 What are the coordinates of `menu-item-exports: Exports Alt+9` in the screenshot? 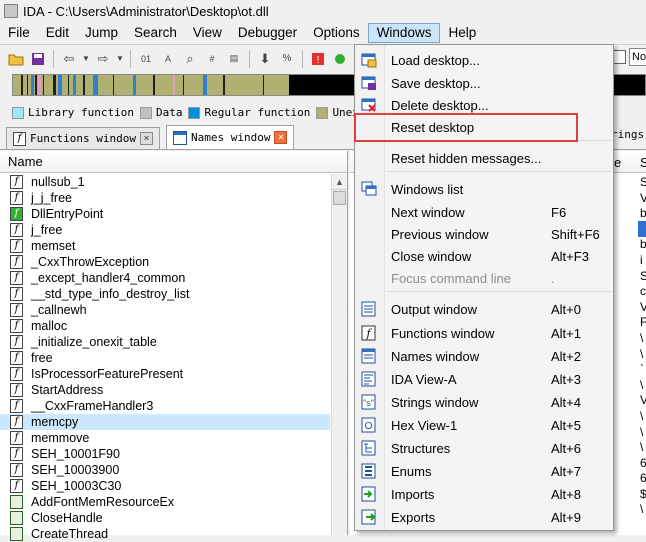 It's located at (484, 517).